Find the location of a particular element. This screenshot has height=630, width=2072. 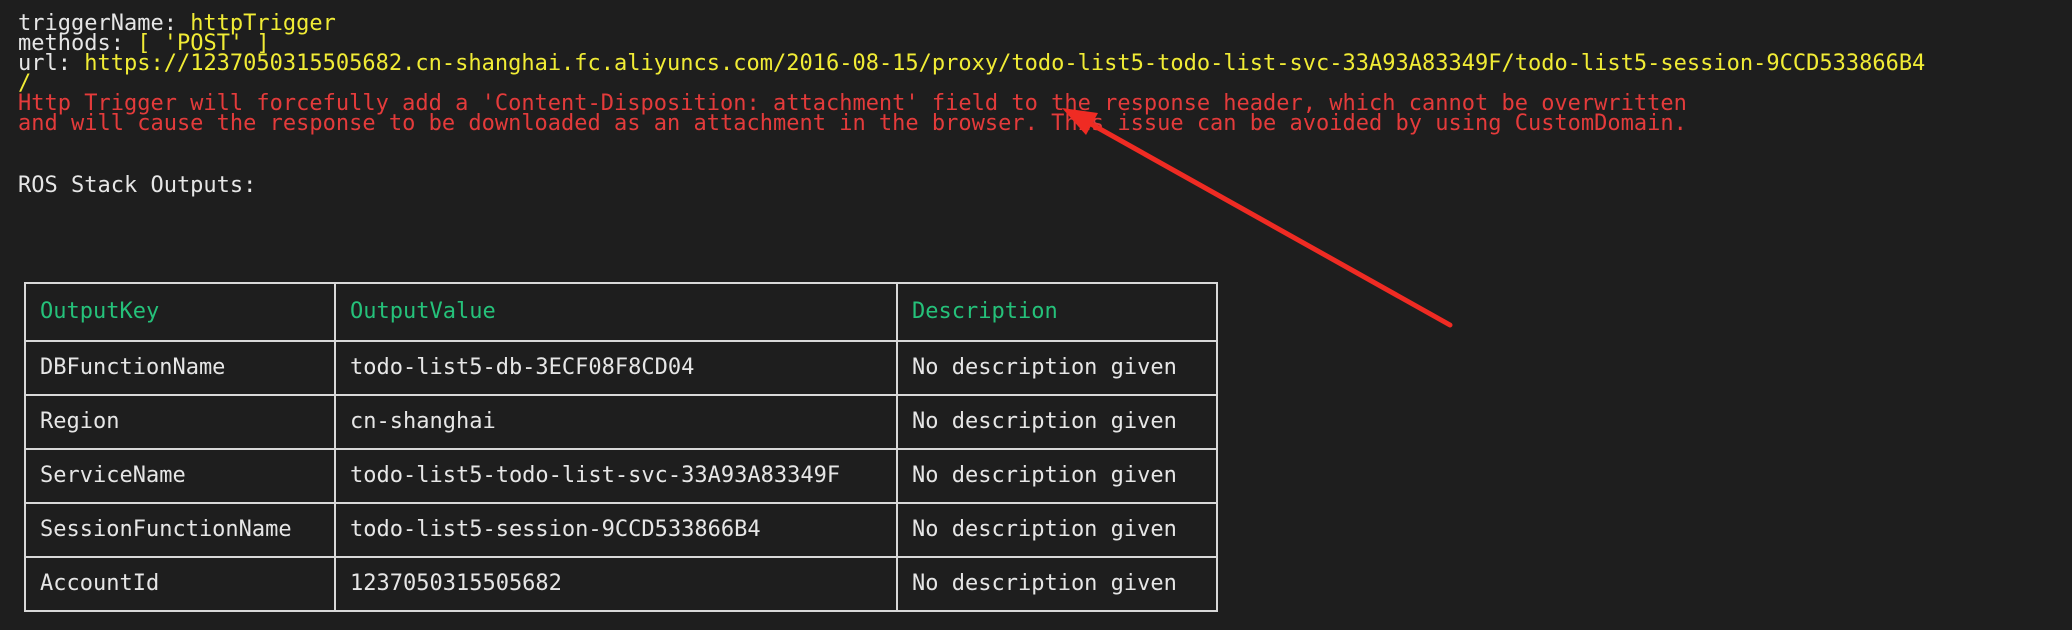

table-row: Region cn-shanghai No description given is located at coordinates (621, 422).